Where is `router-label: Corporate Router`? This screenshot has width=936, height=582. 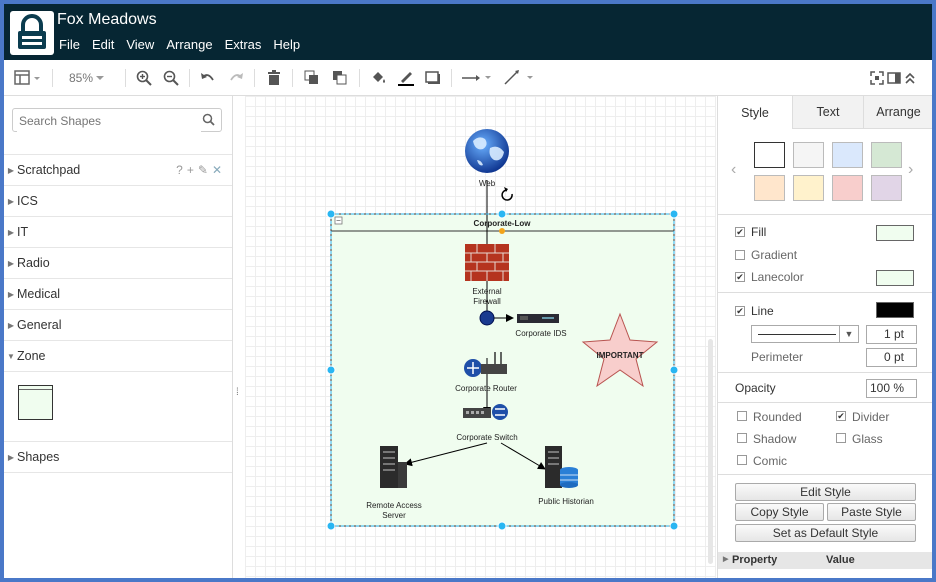
router-label: Corporate Router is located at coordinates (486, 388).